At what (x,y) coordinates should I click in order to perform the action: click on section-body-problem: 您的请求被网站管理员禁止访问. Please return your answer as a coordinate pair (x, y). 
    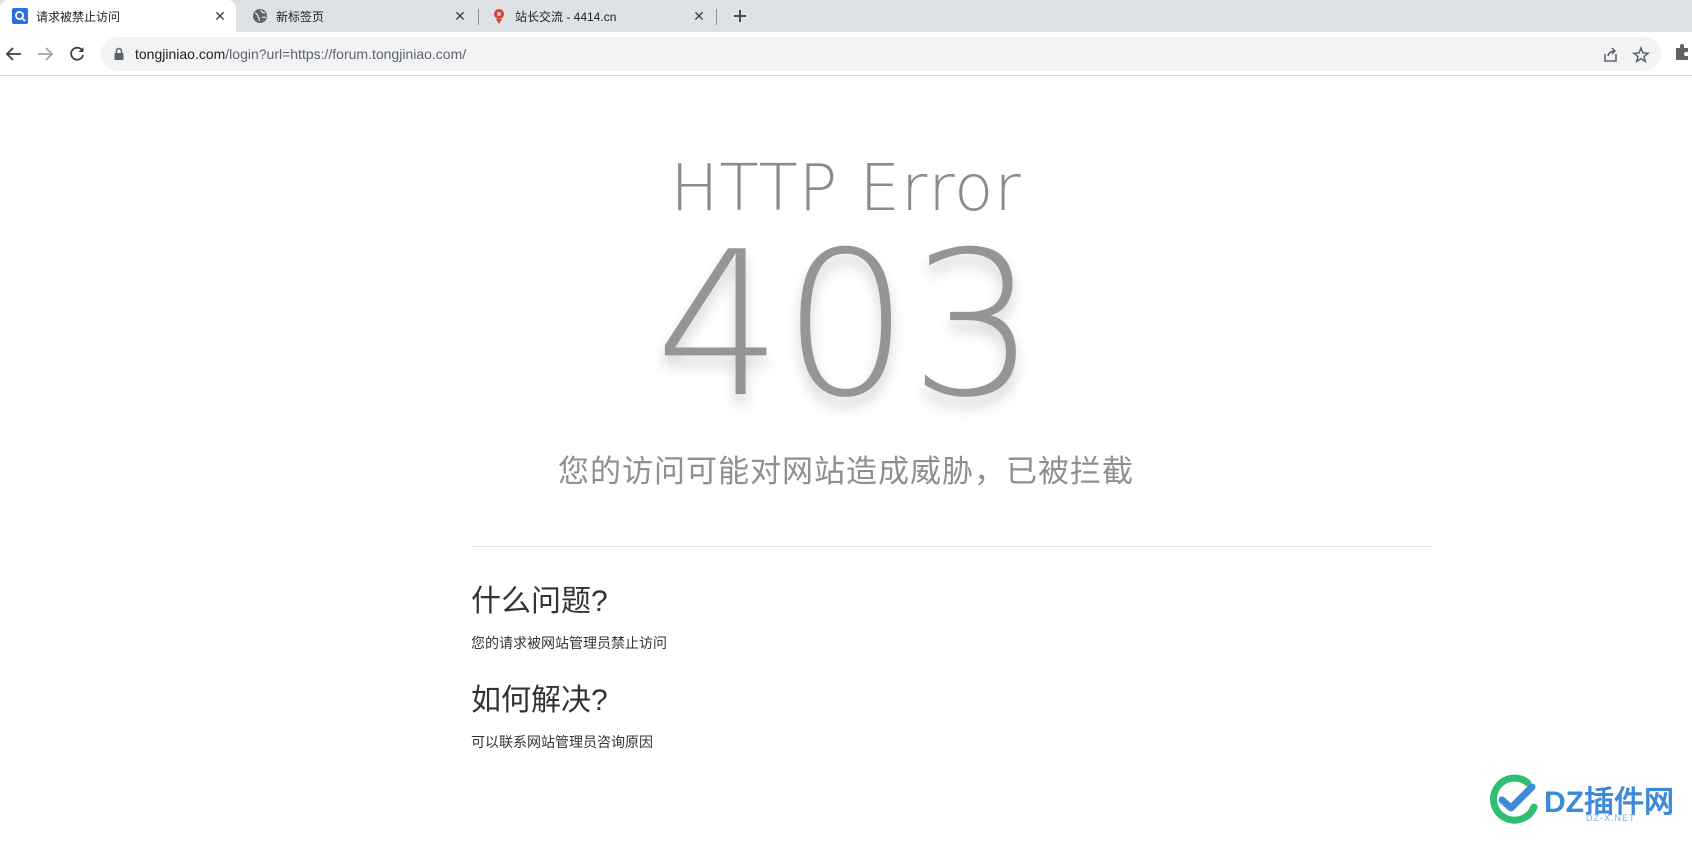
    Looking at the image, I should click on (569, 643).